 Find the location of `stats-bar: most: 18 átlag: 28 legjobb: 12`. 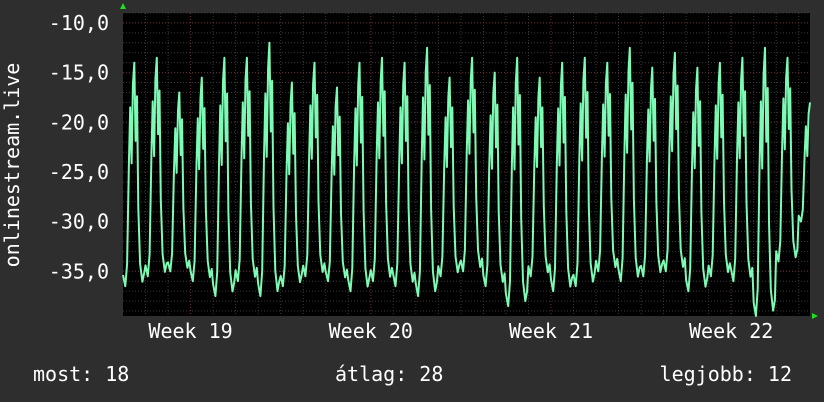

stats-bar: most: 18 átlag: 28 legjobb: 12 is located at coordinates (412, 375).